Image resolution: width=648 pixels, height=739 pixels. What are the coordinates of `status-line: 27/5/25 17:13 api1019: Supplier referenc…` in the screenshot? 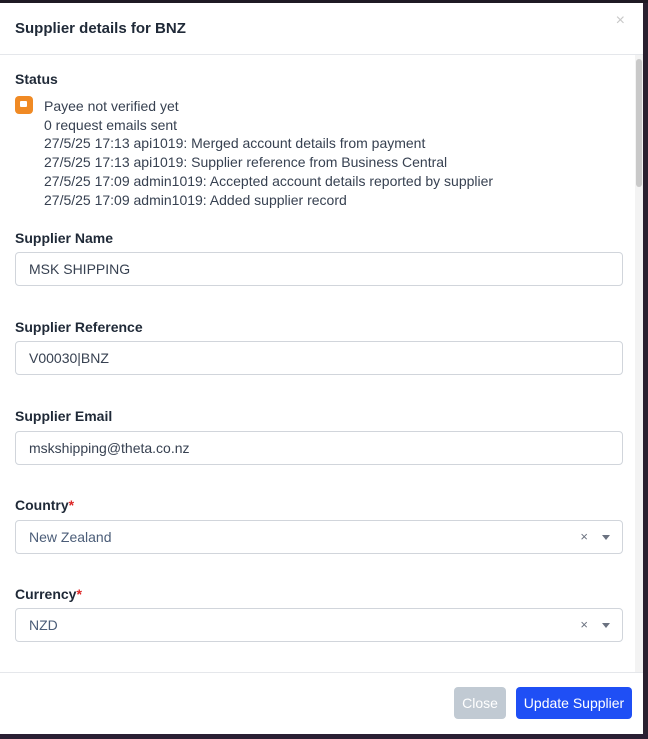 It's located at (246, 162).